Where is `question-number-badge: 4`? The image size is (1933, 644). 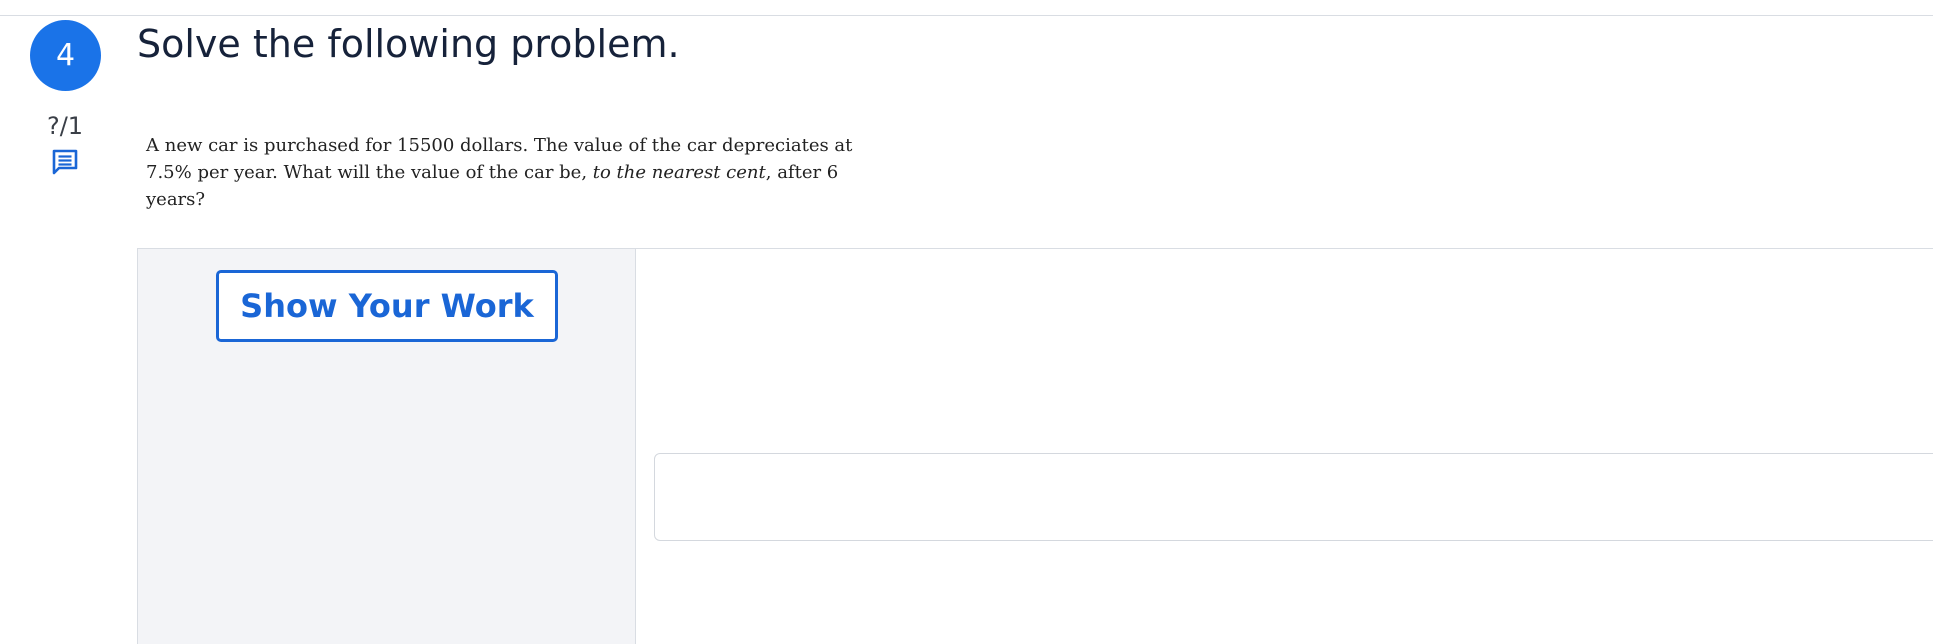 question-number-badge: 4 is located at coordinates (65, 55).